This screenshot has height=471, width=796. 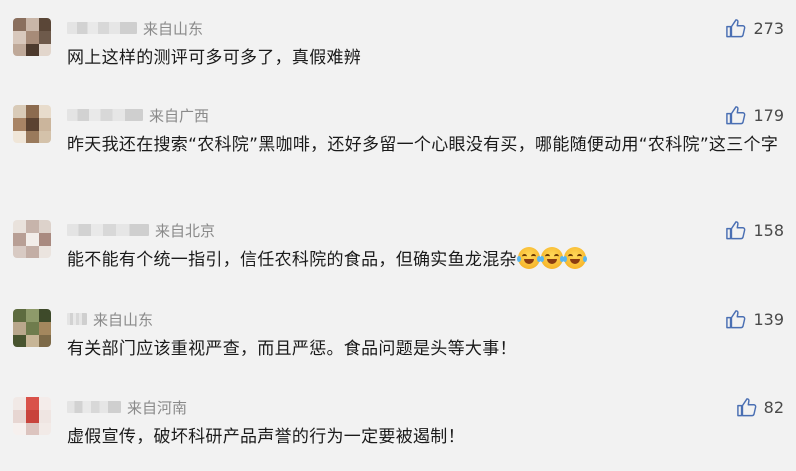 I want to click on like-button: 273, so click(x=754, y=28).